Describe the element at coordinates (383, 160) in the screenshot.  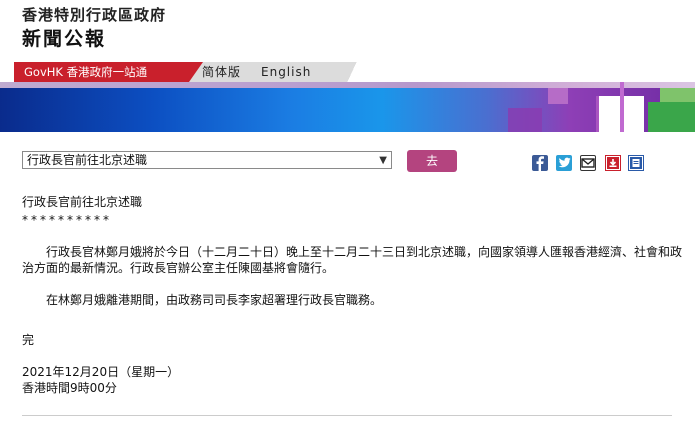
I see `chevron-down-icon: ▼` at that location.